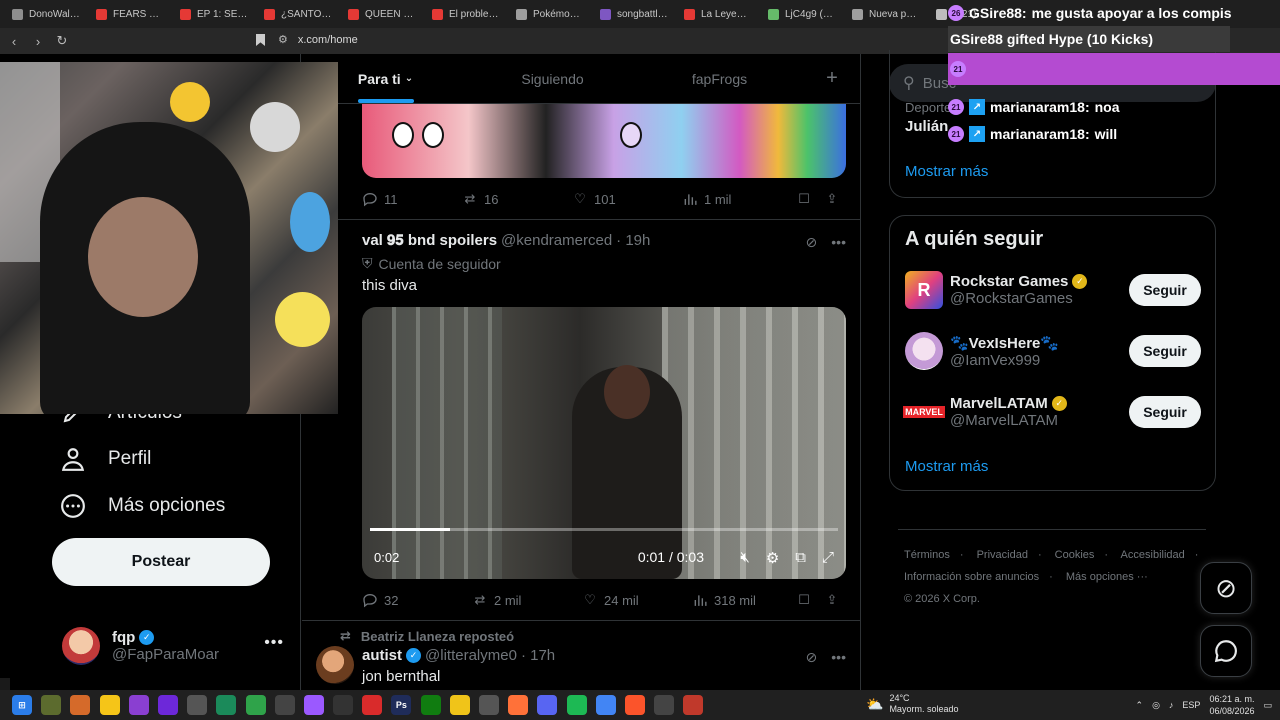 The height and width of the screenshot is (720, 1280). What do you see at coordinates (604, 443) in the screenshot?
I see `tweet-video: 0:02 0:01 / 0:03 🔇︎ ⚙ ⧉ ⤢` at bounding box center [604, 443].